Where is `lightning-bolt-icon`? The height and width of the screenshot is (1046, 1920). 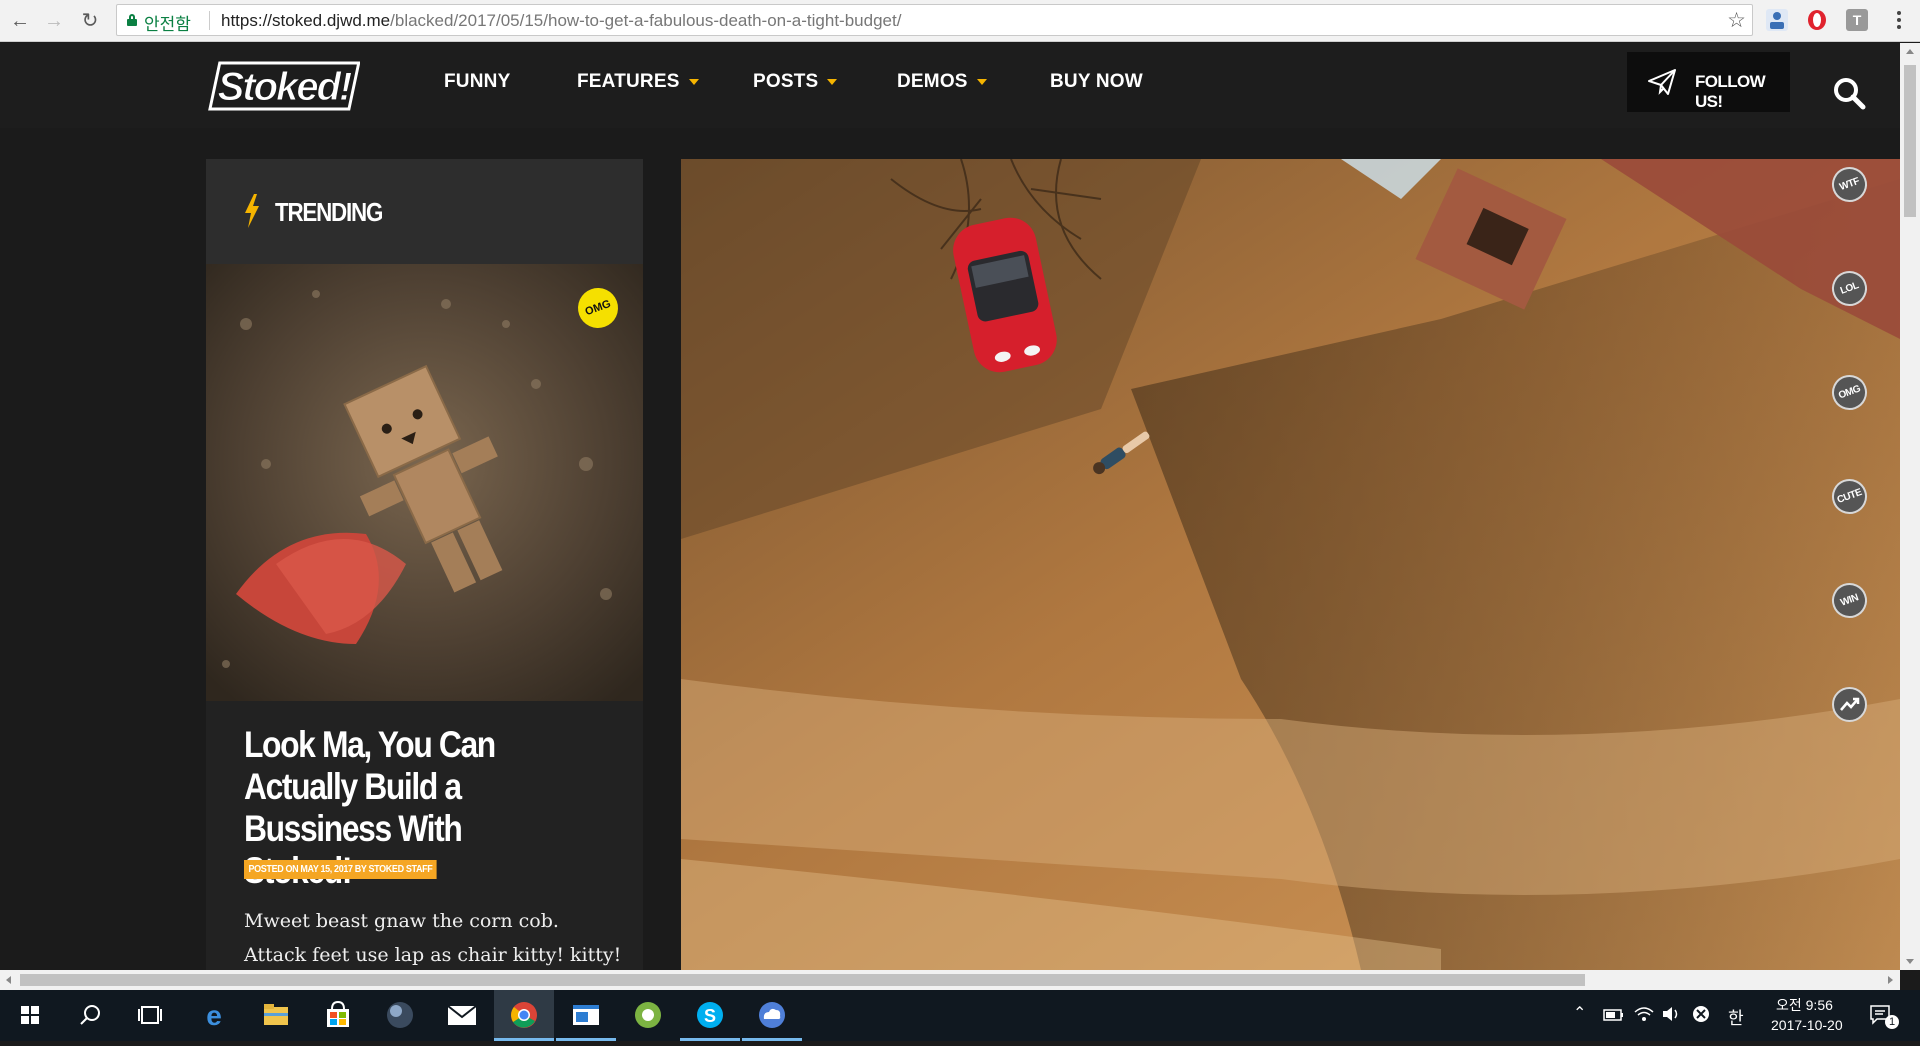 lightning-bolt-icon is located at coordinates (252, 211).